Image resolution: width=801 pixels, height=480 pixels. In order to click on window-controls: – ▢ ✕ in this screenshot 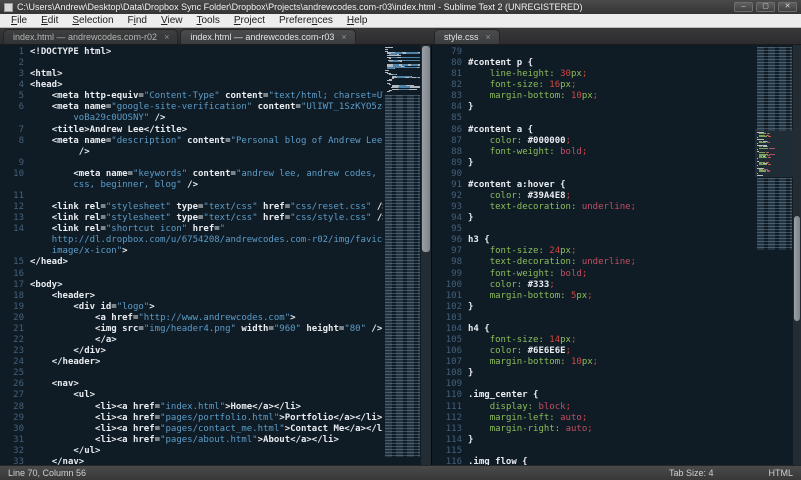, I will do `click(765, 7)`.